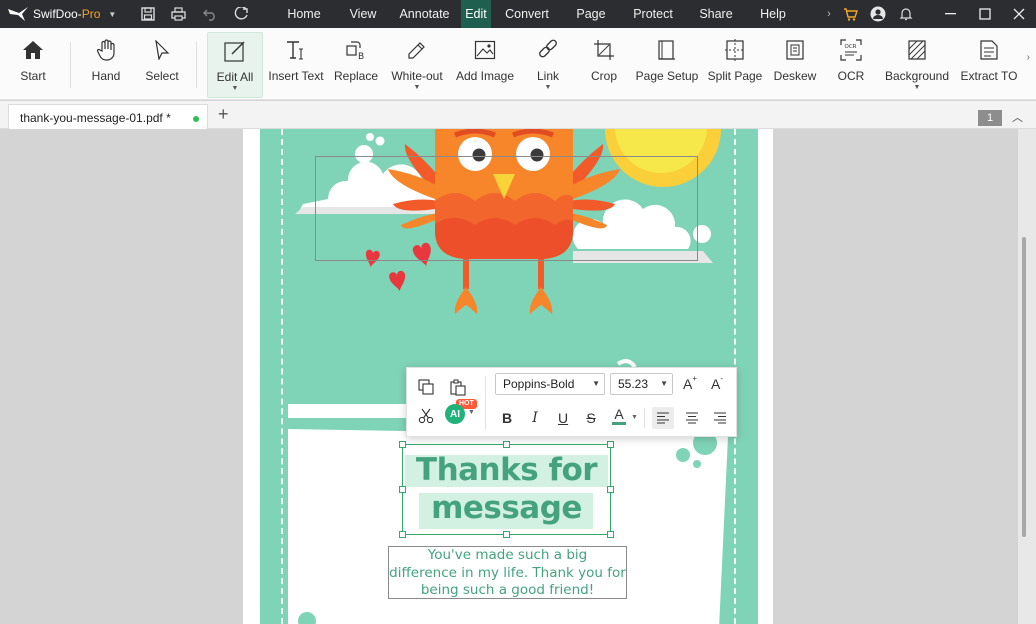 The width and height of the screenshot is (1036, 624). Describe the element at coordinates (1019, 14) in the screenshot. I see `close-icon` at that location.